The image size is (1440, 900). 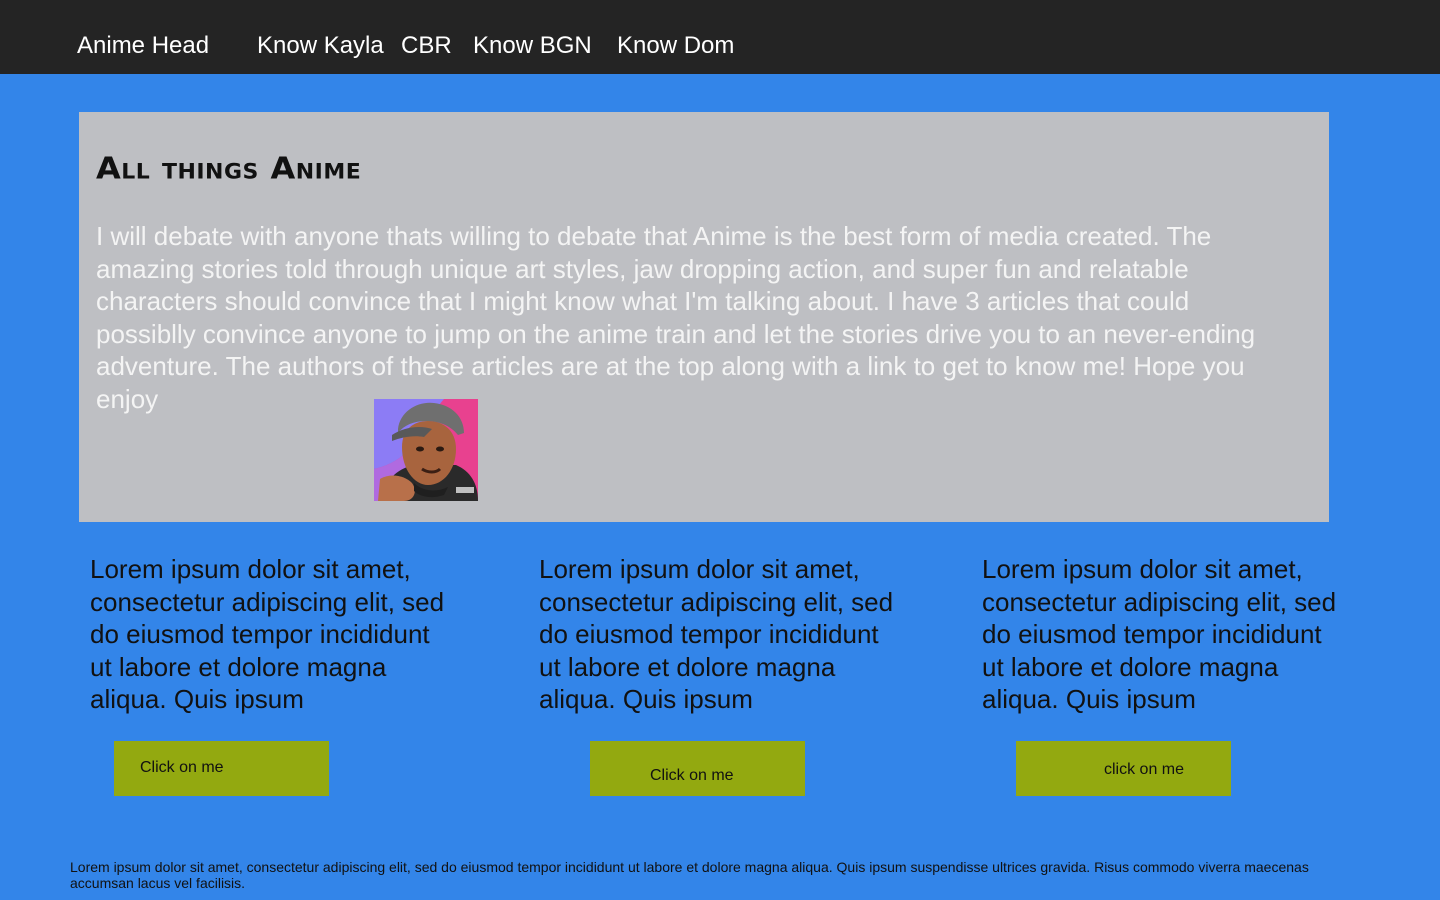 What do you see at coordinates (426, 450) in the screenshot?
I see `avatar-portrait-icon` at bounding box center [426, 450].